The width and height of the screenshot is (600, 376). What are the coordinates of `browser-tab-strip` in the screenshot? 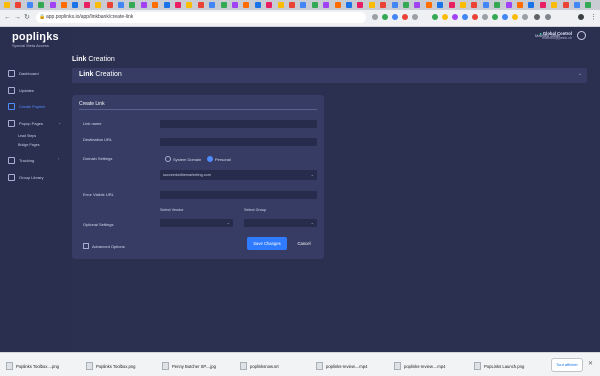 It's located at (300, 5).